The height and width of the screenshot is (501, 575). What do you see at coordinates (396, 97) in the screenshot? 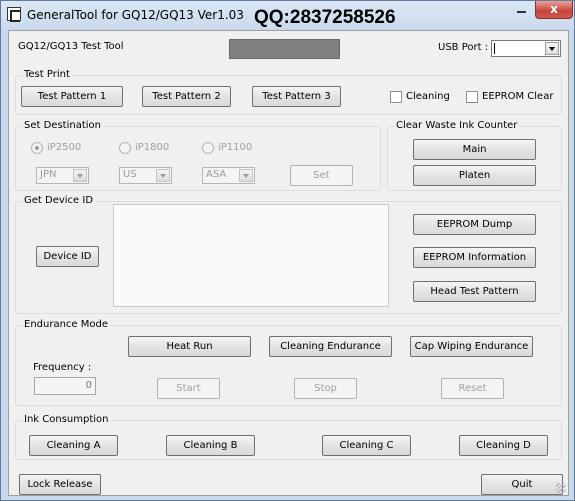
I see `cleaning-checkbox` at bounding box center [396, 97].